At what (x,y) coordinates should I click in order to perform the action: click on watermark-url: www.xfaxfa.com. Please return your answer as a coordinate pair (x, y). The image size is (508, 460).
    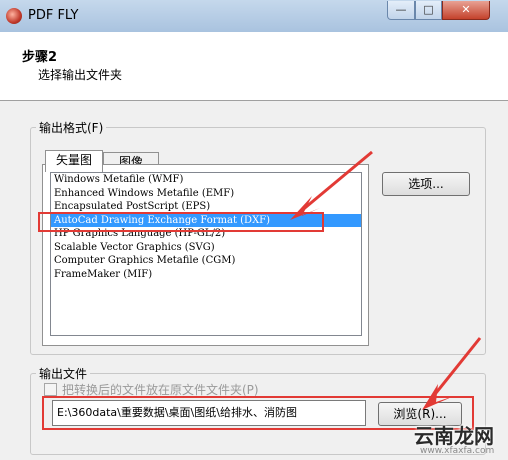
    Looking at the image, I should click on (457, 451).